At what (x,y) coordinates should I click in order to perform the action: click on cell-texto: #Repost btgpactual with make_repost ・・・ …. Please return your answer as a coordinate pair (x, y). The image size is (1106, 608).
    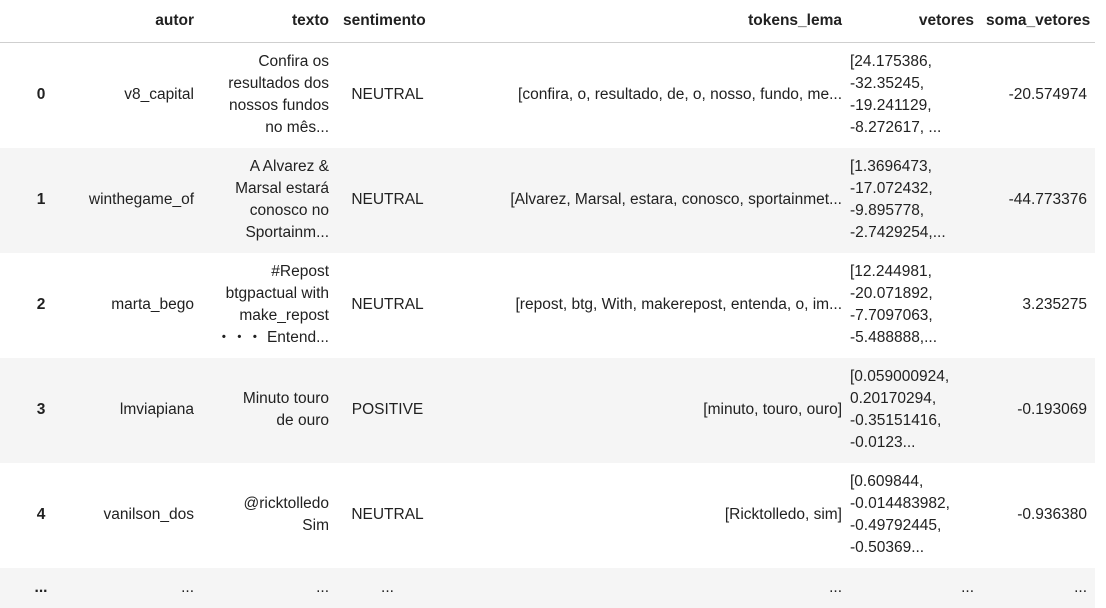
    Looking at the image, I should click on (272, 304).